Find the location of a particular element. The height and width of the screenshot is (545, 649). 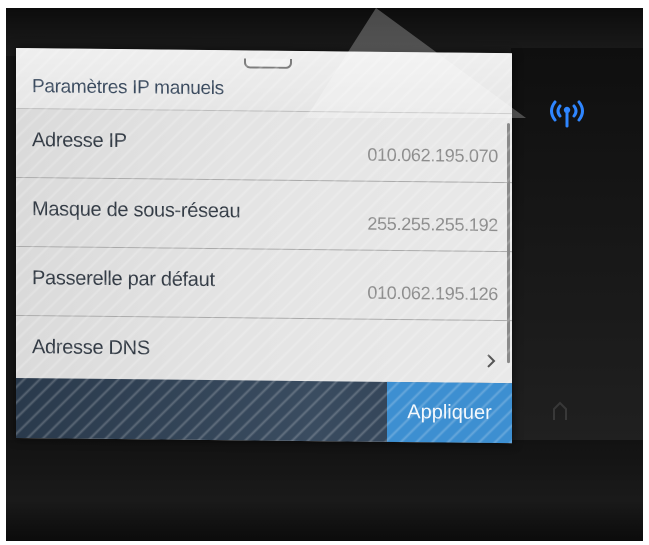

home-icon is located at coordinates (560, 411).